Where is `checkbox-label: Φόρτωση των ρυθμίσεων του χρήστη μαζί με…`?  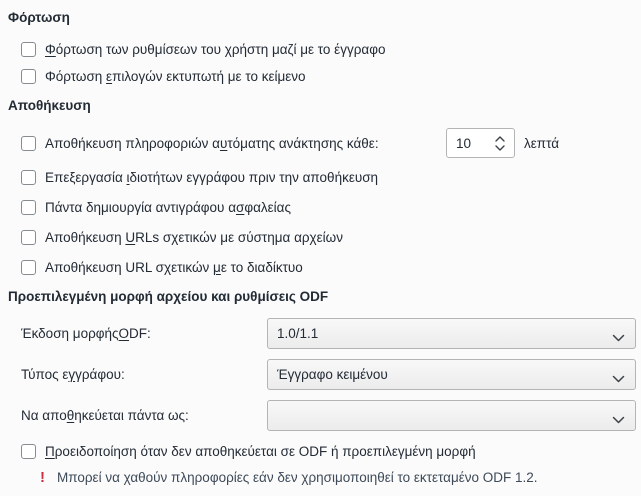 checkbox-label: Φόρτωση των ρυθμίσεων του χρήστη μαζί με… is located at coordinates (215, 49).